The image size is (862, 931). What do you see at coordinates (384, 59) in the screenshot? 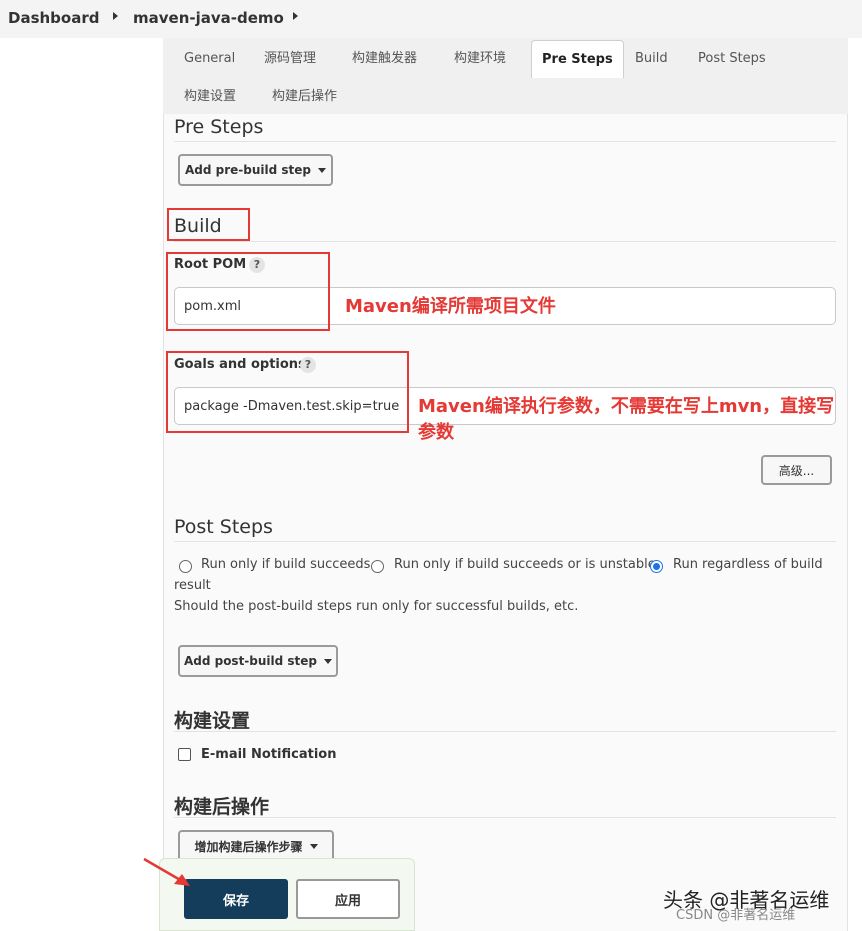
I see `tab-triggers: 构建触发器` at bounding box center [384, 59].